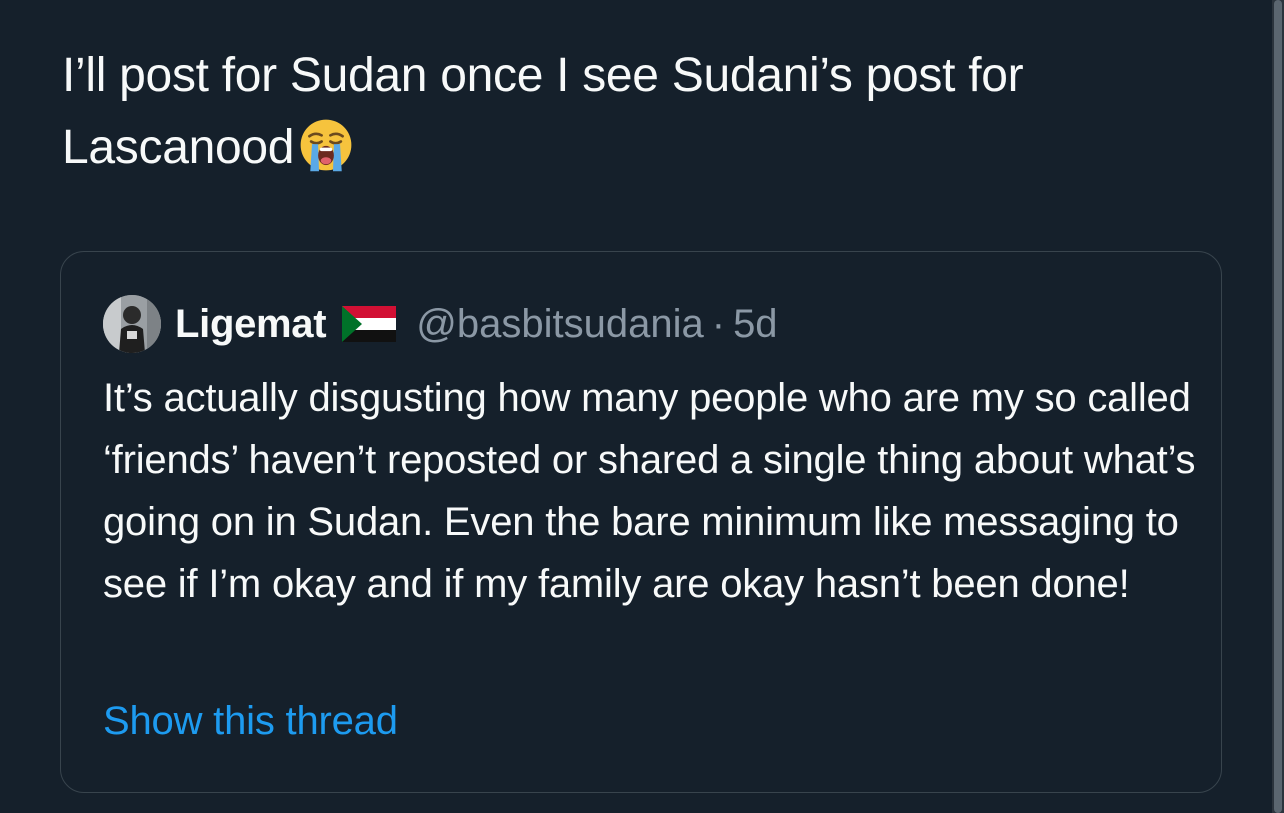 Image resolution: width=1284 pixels, height=813 pixels. Describe the element at coordinates (250, 721) in the screenshot. I see `show-thread-link: Show this thread` at that location.